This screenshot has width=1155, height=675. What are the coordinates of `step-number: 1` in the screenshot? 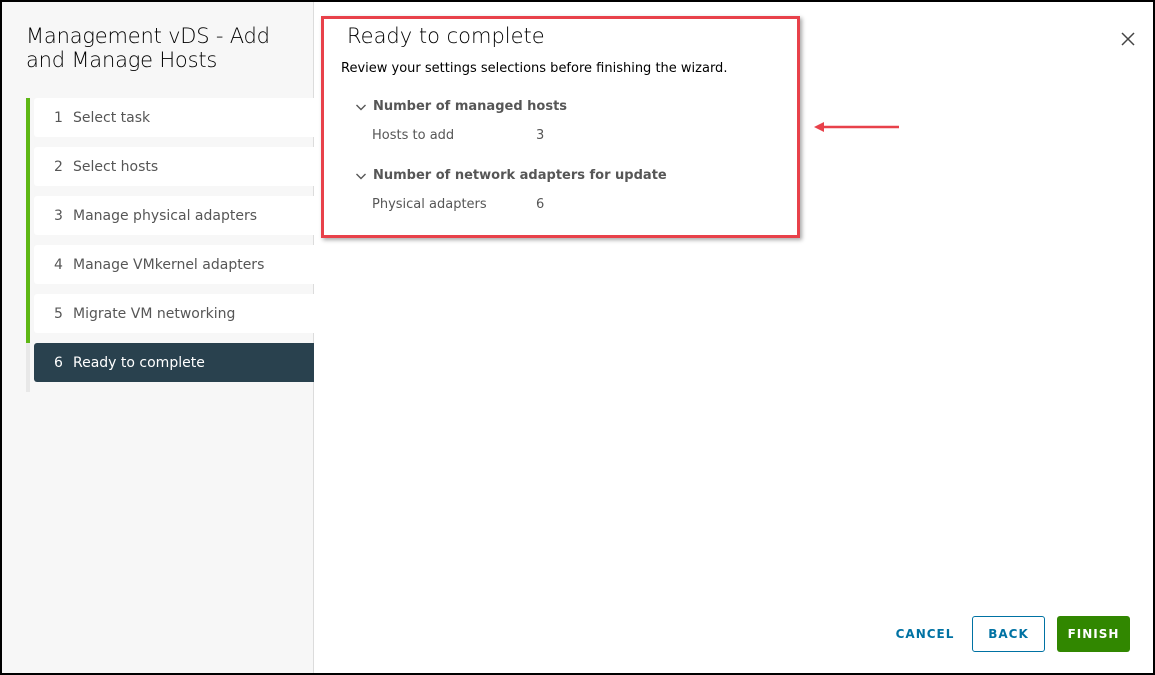 It's located at (58, 117).